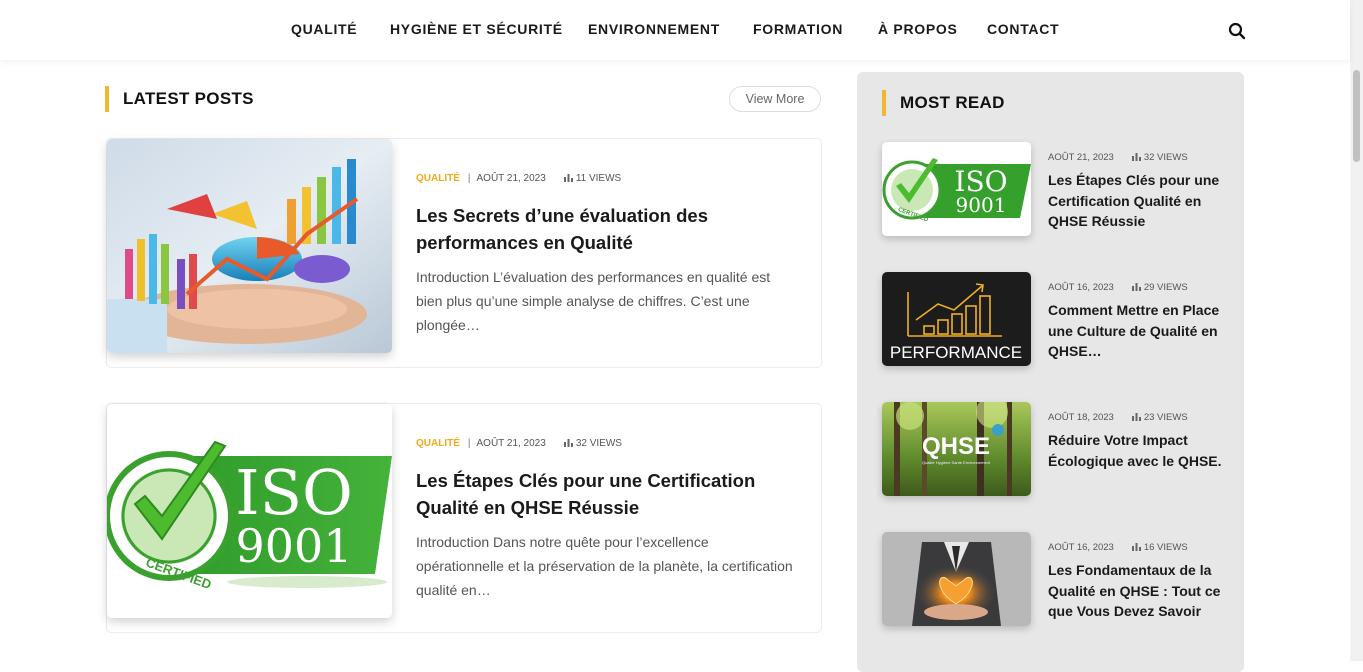  I want to click on most-read-date: AOÛT 18, 2023, so click(1081, 417).